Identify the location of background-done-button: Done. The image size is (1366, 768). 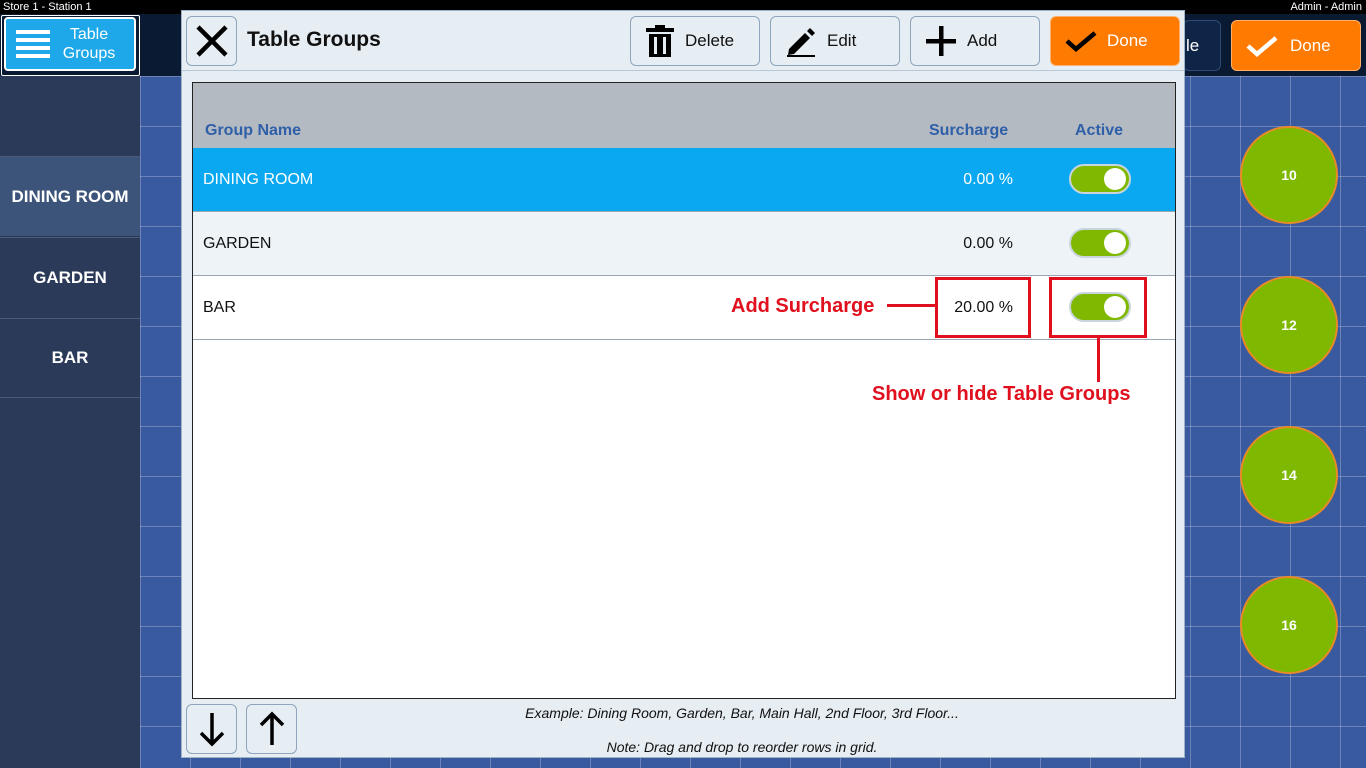
(1296, 45).